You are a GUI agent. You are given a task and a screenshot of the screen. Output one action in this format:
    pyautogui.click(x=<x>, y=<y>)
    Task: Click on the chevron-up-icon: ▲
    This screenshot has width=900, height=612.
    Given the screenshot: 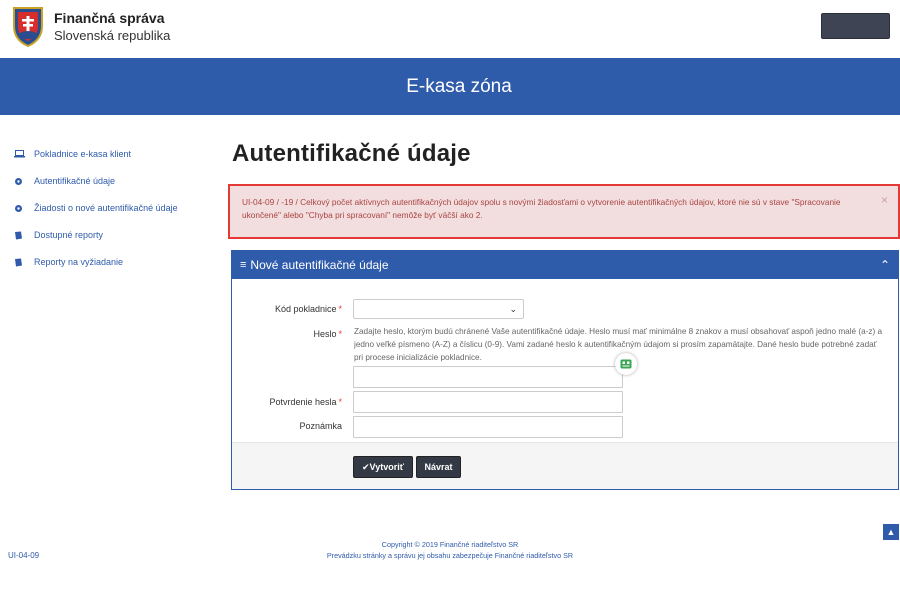 What is the action you would take?
    pyautogui.click(x=891, y=532)
    